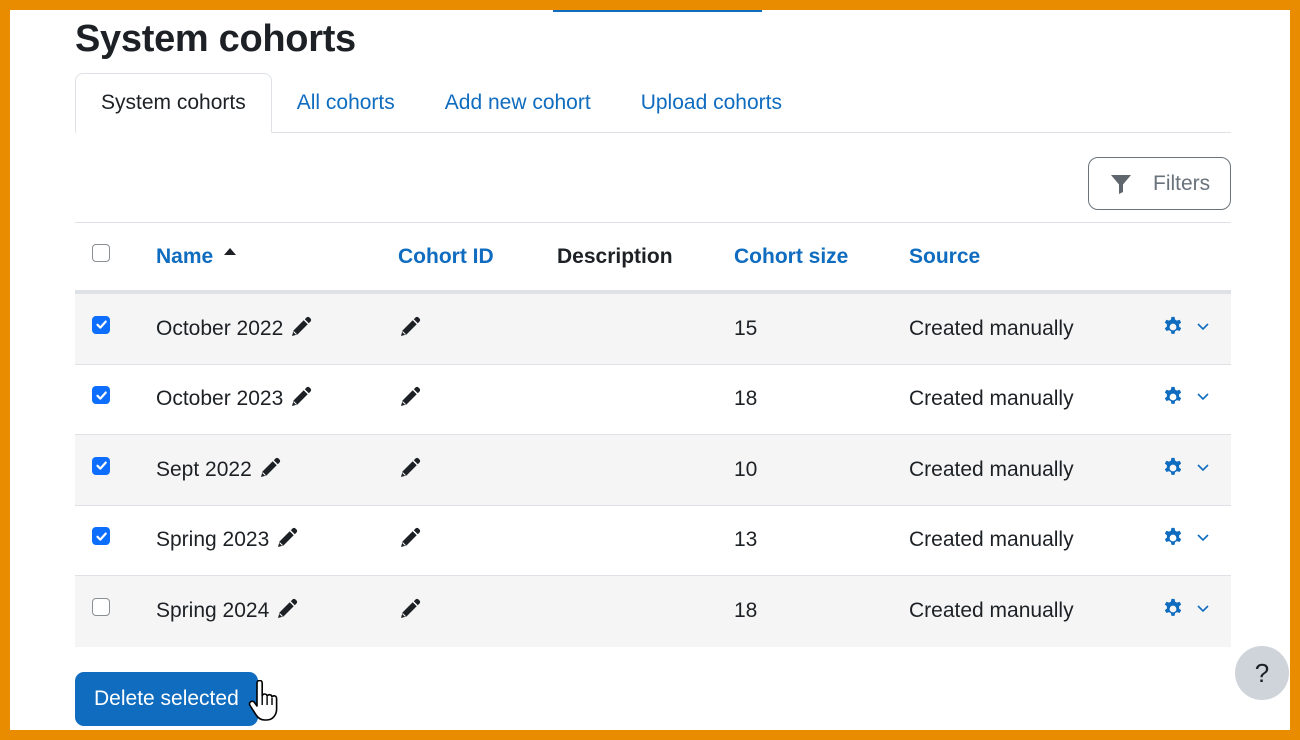 The width and height of the screenshot is (1300, 740). Describe the element at coordinates (213, 611) in the screenshot. I see `cohort-name: Spring 2024` at that location.